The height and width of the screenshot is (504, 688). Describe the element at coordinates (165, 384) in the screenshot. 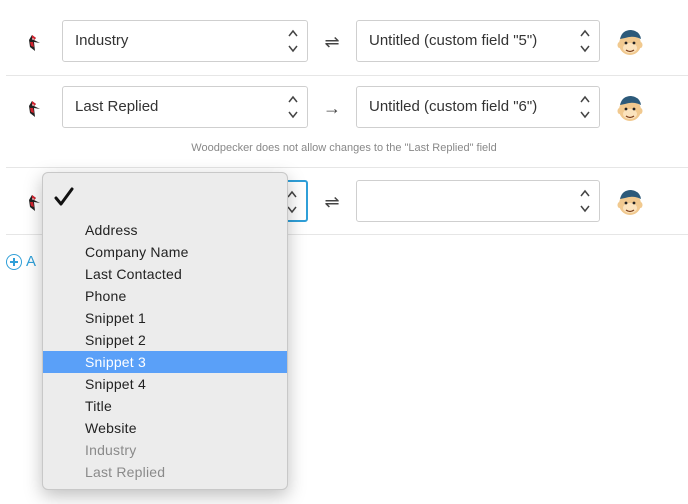

I see `dropdown-option: Snippet 4` at that location.